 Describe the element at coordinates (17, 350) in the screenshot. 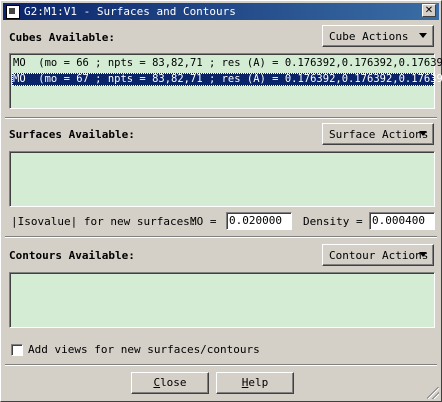

I see `add-views-checkbox` at that location.